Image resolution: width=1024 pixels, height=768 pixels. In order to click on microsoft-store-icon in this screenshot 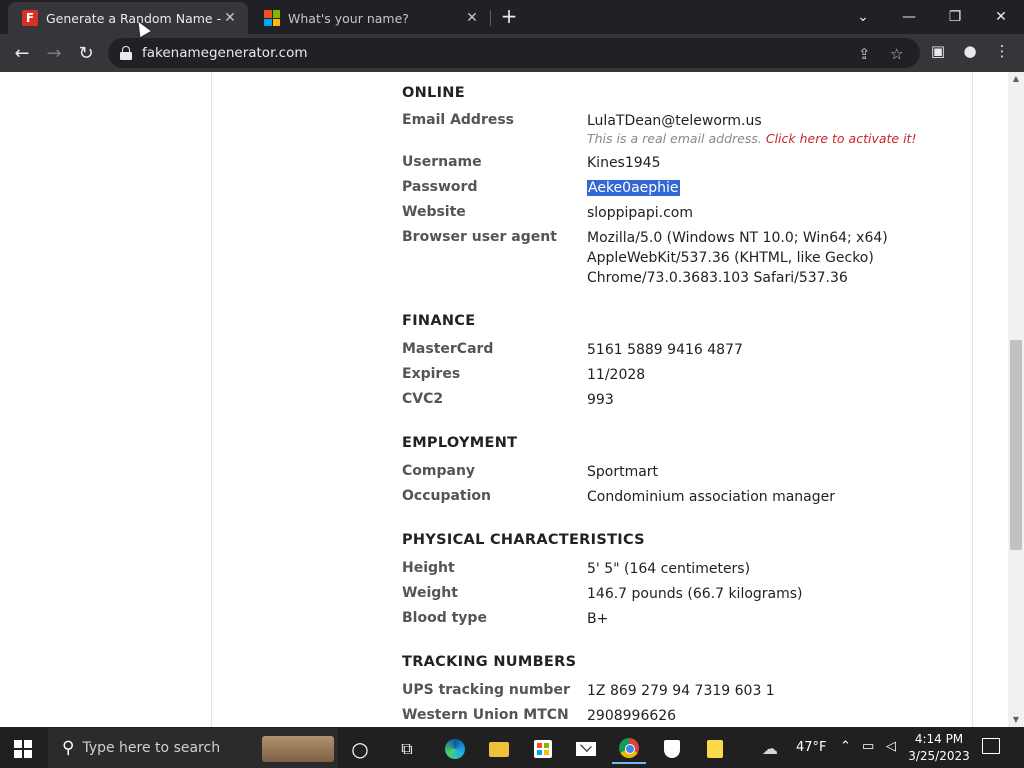, I will do `click(543, 749)`.